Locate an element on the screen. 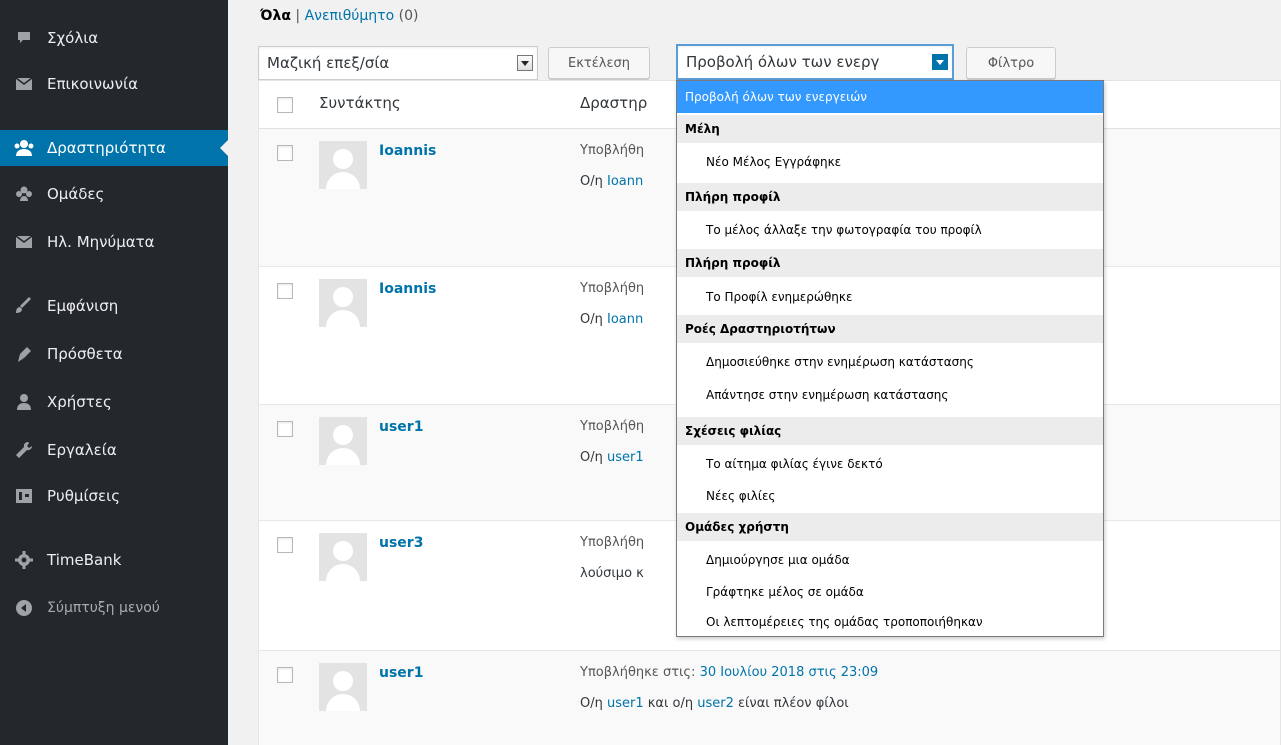  activity-filter-value: Προβολή όλων των ενεργ is located at coordinates (783, 62).